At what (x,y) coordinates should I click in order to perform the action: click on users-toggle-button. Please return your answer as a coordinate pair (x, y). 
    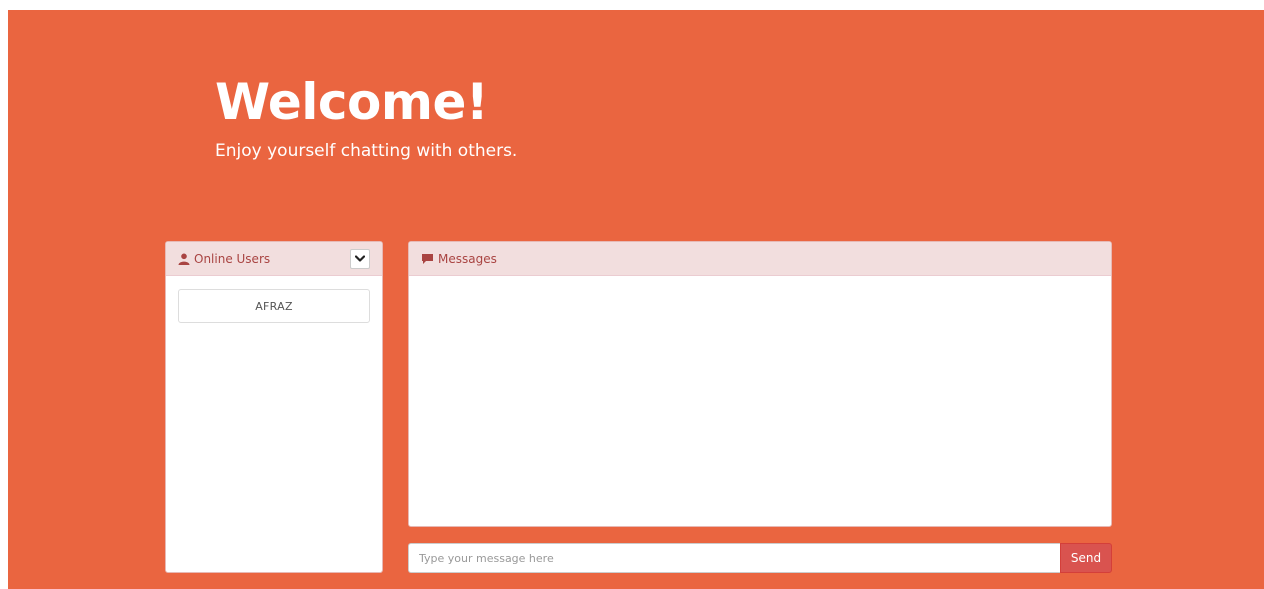
    Looking at the image, I should click on (360, 258).